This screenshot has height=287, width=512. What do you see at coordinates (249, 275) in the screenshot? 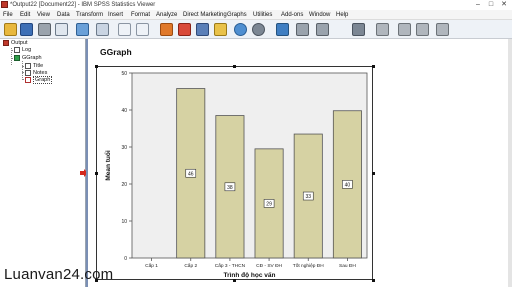
I see `x-axis-title: Trình độ học vấn` at bounding box center [249, 275].